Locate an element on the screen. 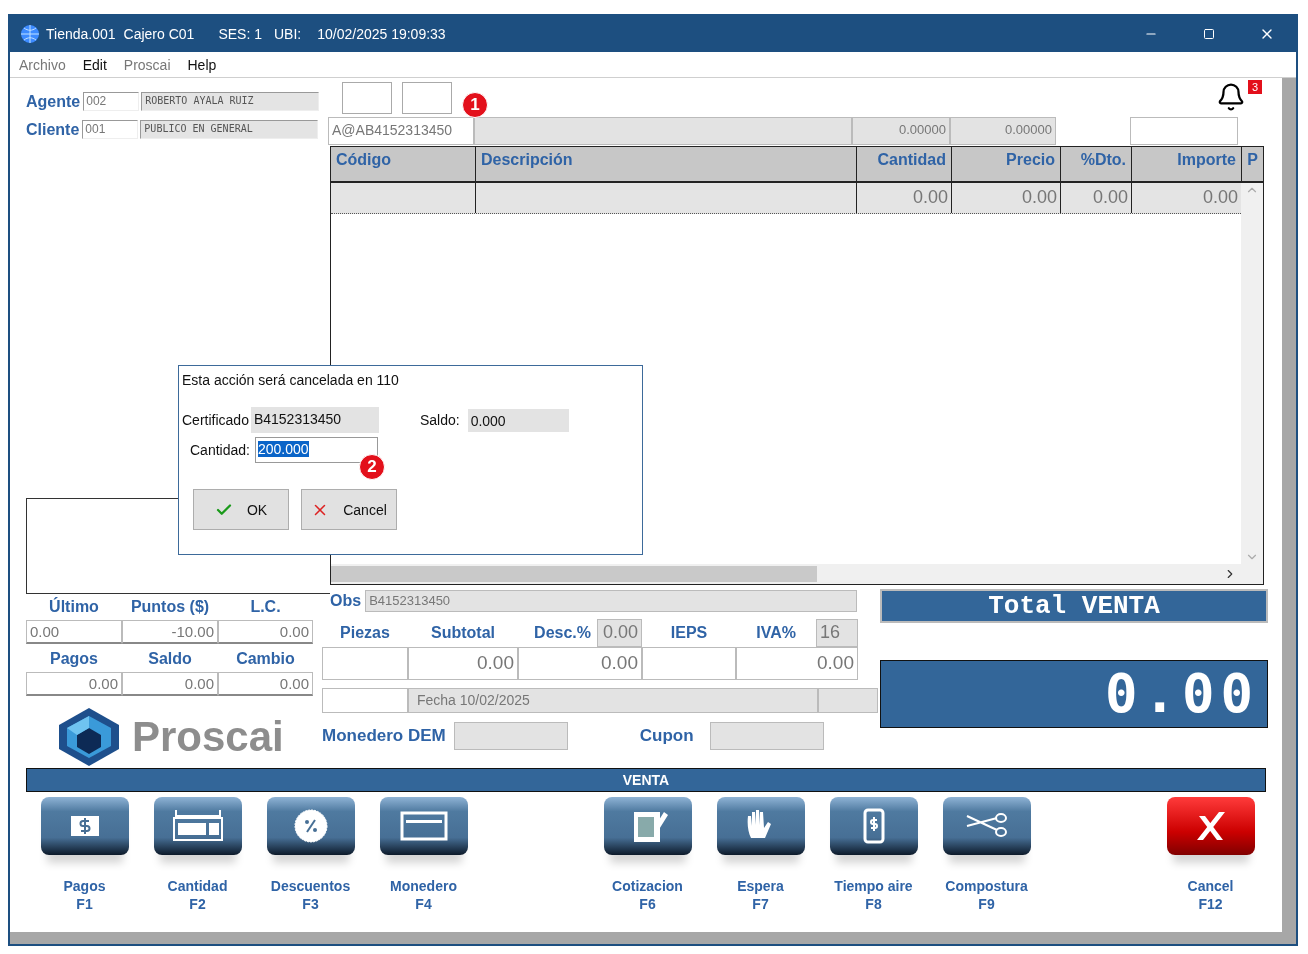  column-header: Código is located at coordinates (403, 164).